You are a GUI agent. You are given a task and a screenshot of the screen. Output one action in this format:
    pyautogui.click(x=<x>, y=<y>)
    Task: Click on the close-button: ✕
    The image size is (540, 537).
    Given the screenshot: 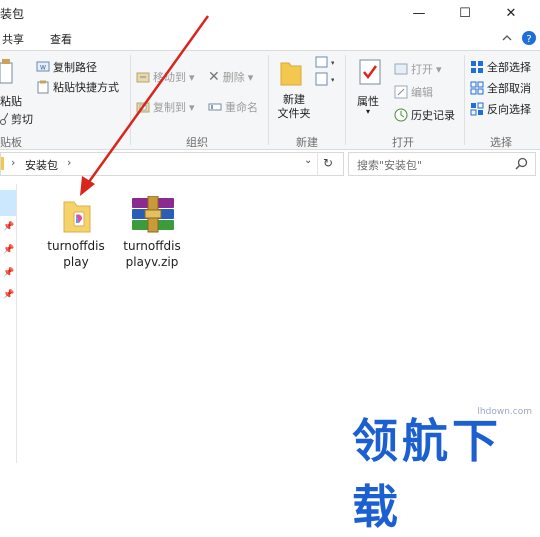 What is the action you would take?
    pyautogui.click(x=511, y=13)
    